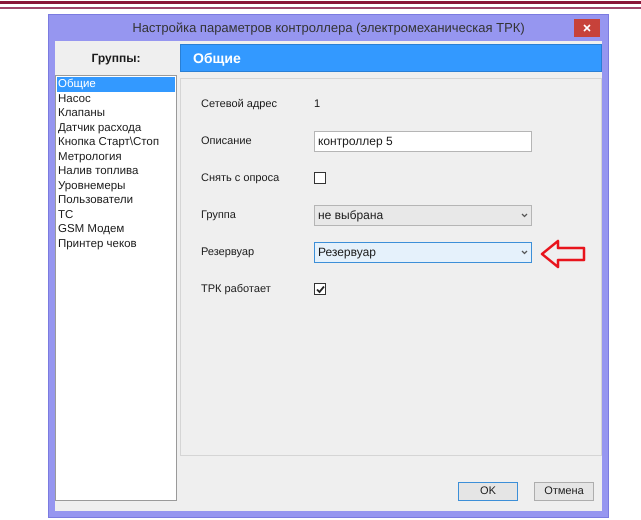 The image size is (641, 520). Describe the element at coordinates (116, 127) in the screenshot. I see `group-item: Датчик расхода` at that location.